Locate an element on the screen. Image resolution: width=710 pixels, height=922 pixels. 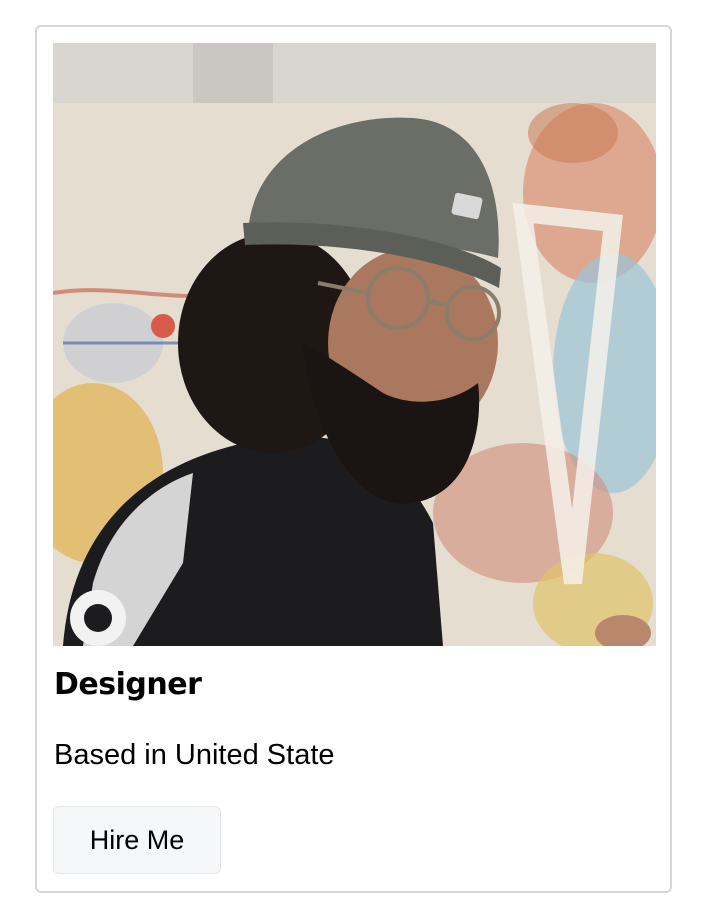
card-location: Based in United State is located at coordinates (194, 755).